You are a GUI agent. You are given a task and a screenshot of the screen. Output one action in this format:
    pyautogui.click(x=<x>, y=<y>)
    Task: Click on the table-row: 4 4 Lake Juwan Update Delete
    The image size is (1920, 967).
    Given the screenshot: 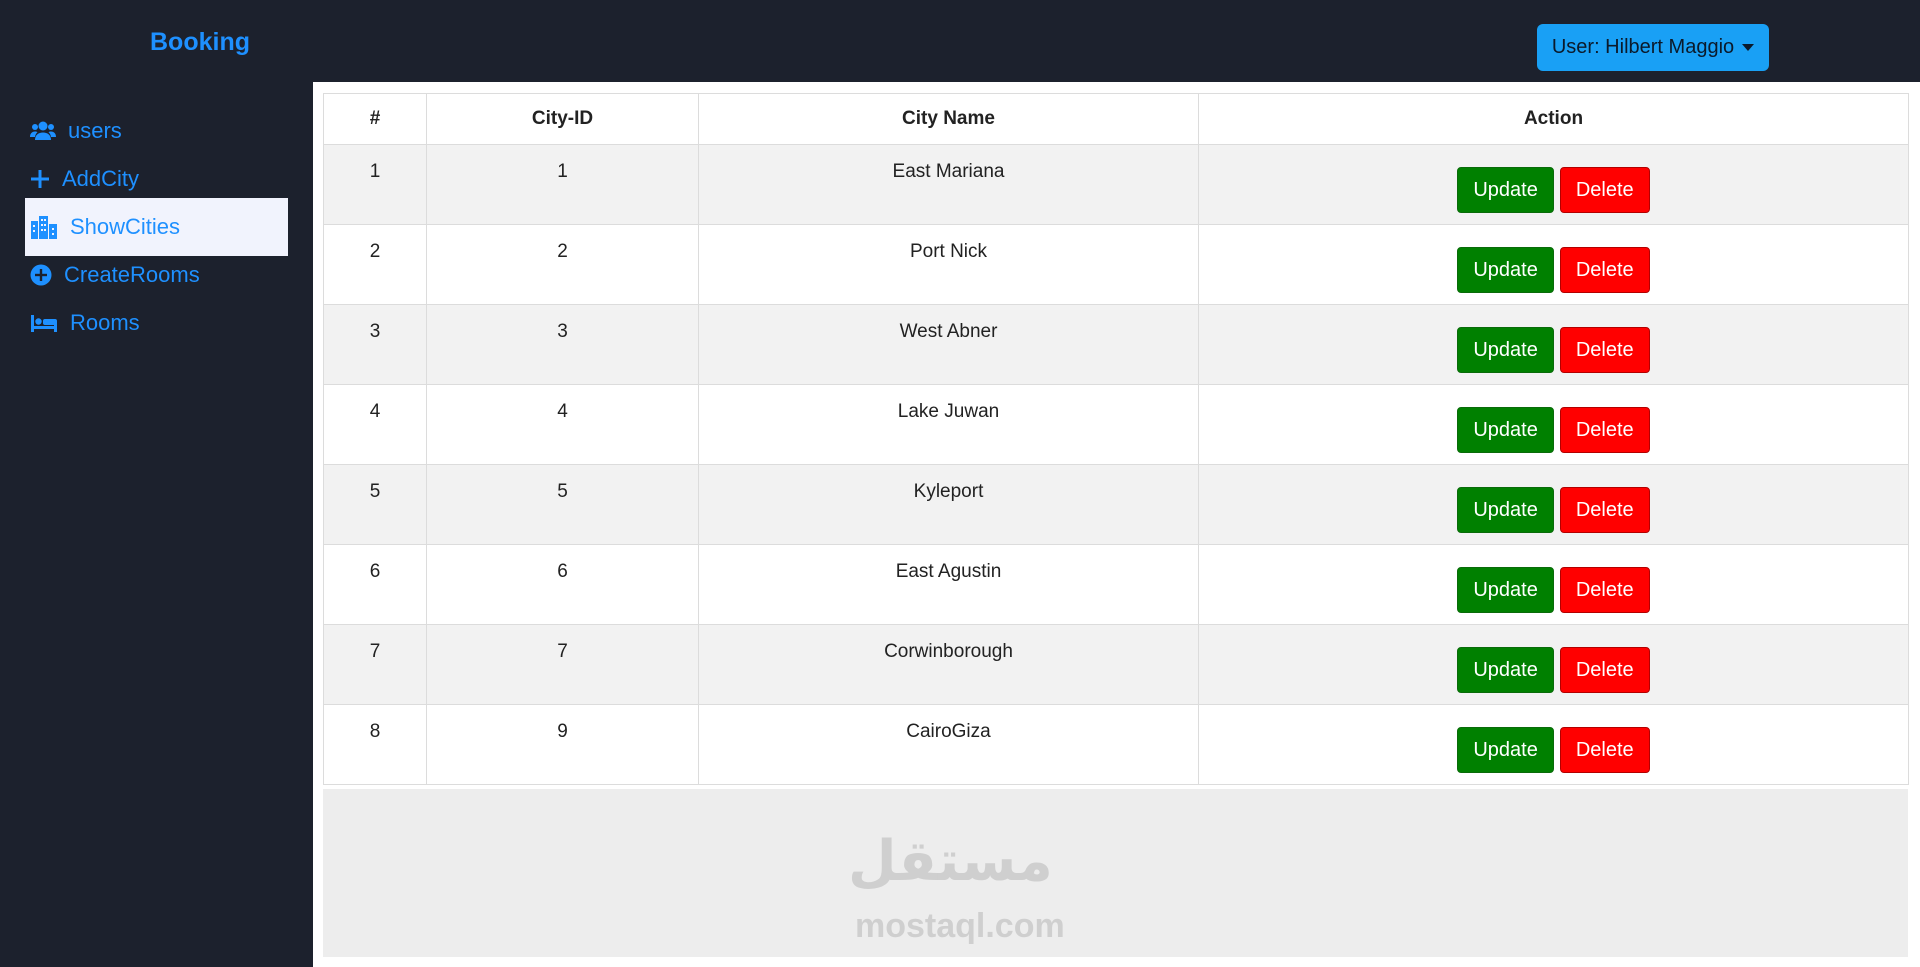 What is the action you would take?
    pyautogui.click(x=1116, y=424)
    